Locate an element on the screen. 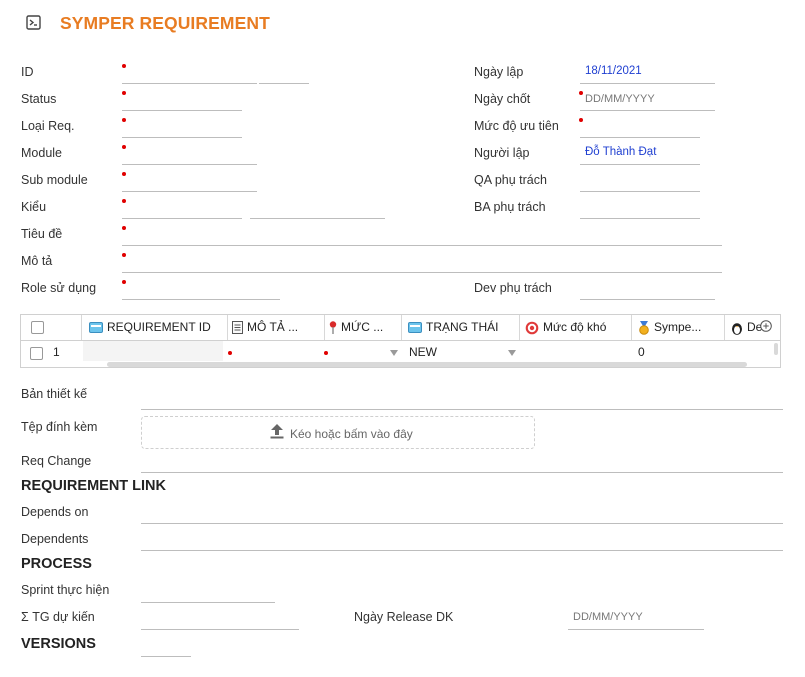  description-field is located at coordinates (422, 272).